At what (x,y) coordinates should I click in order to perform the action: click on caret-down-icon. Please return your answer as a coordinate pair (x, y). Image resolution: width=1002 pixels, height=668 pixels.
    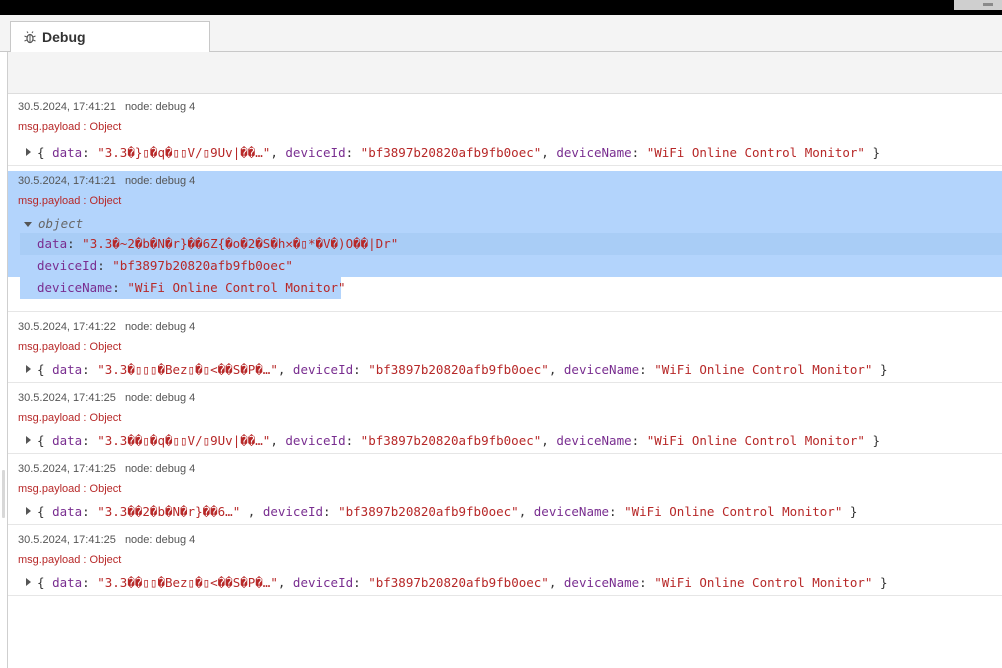
    Looking at the image, I should click on (28, 224).